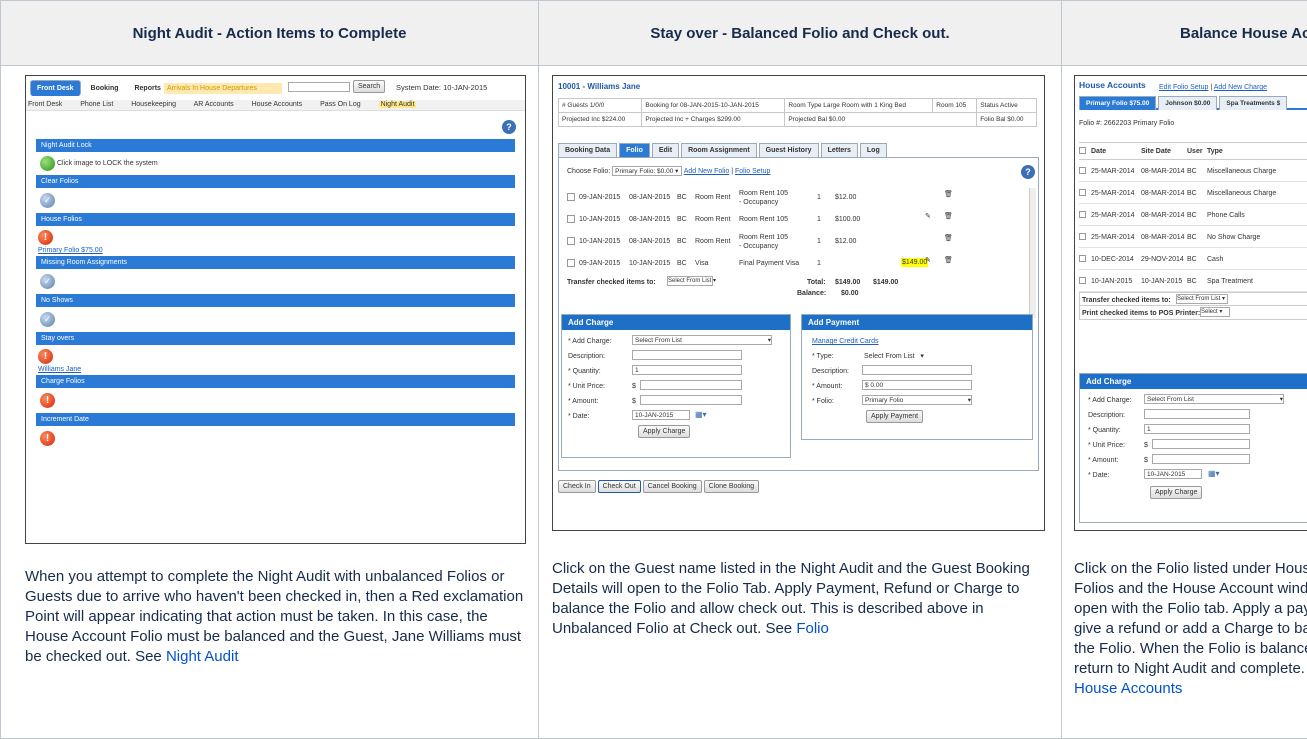 Image resolution: width=1307 pixels, height=739 pixels. Describe the element at coordinates (55, 88) in the screenshot. I see `tab-front-desk: Front Desk` at that location.